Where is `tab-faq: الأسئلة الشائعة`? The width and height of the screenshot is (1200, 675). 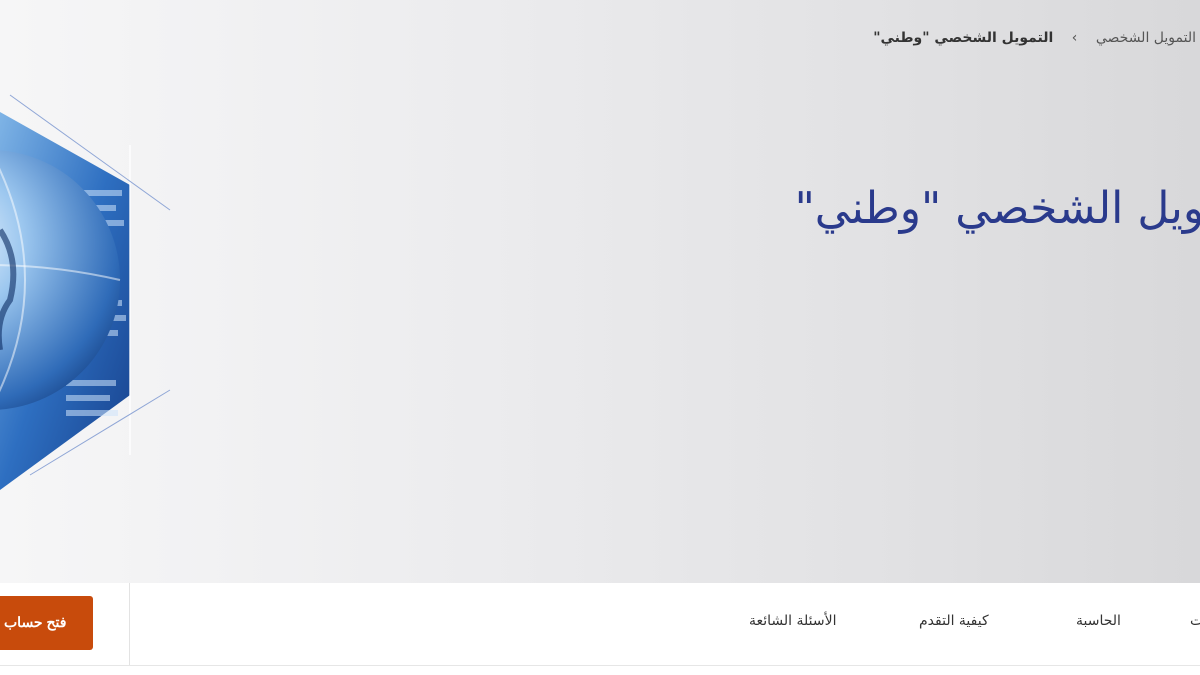
tab-faq: الأسئلة الشائعة is located at coordinates (793, 621).